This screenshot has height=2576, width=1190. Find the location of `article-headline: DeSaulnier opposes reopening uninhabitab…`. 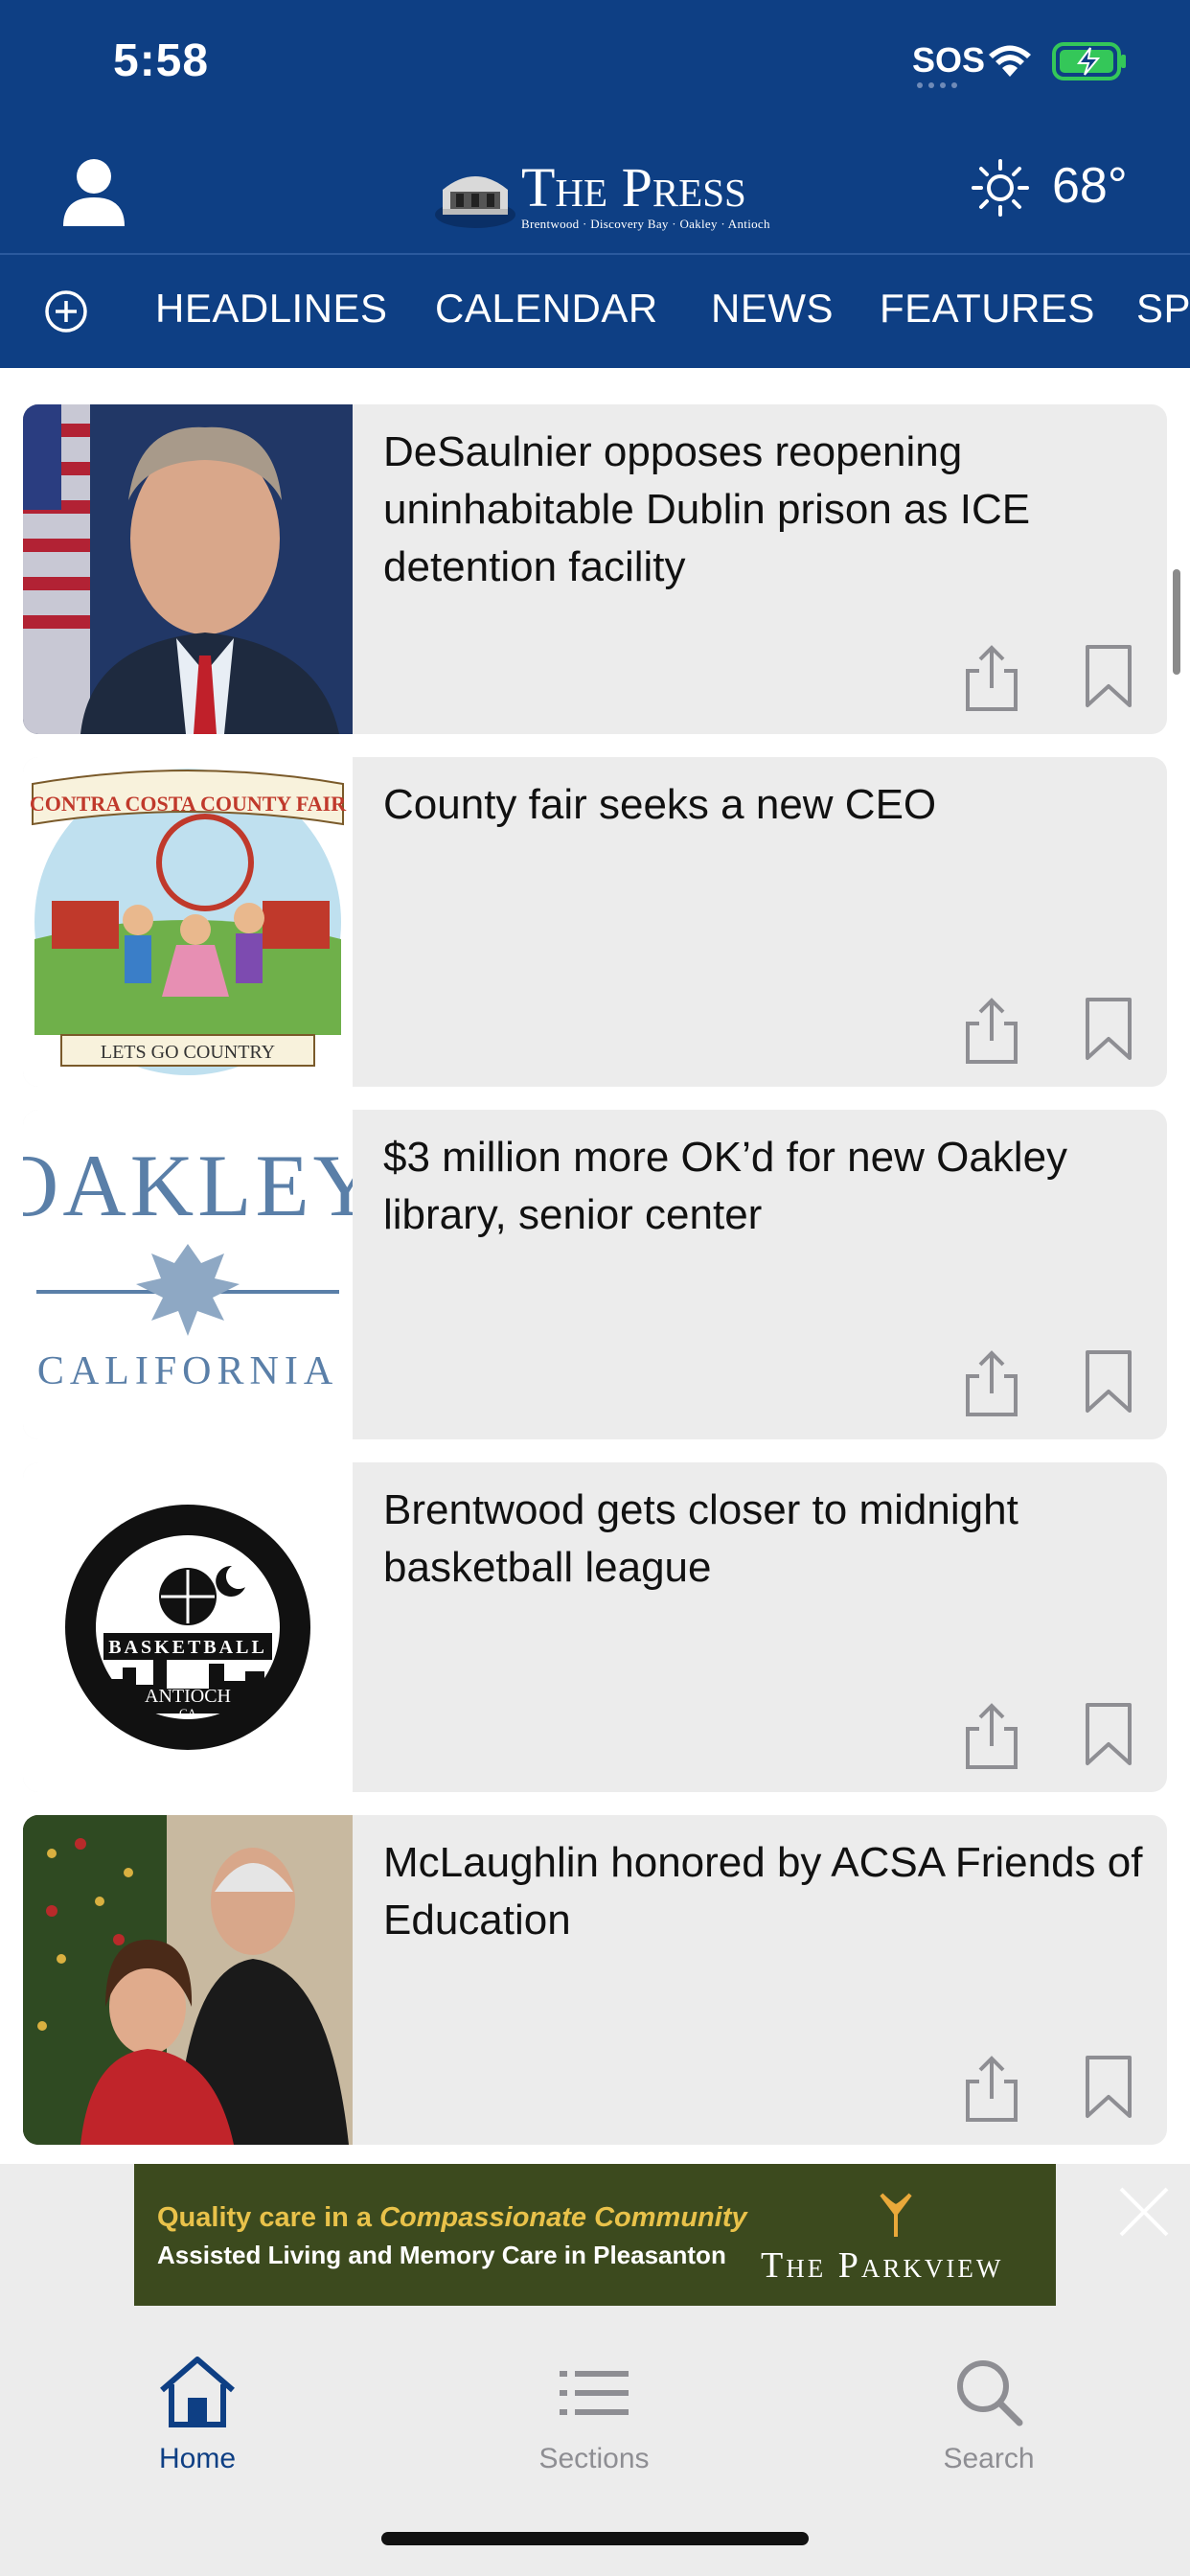

article-headline: DeSaulnier opposes reopening uninhabitab… is located at coordinates (766, 510).